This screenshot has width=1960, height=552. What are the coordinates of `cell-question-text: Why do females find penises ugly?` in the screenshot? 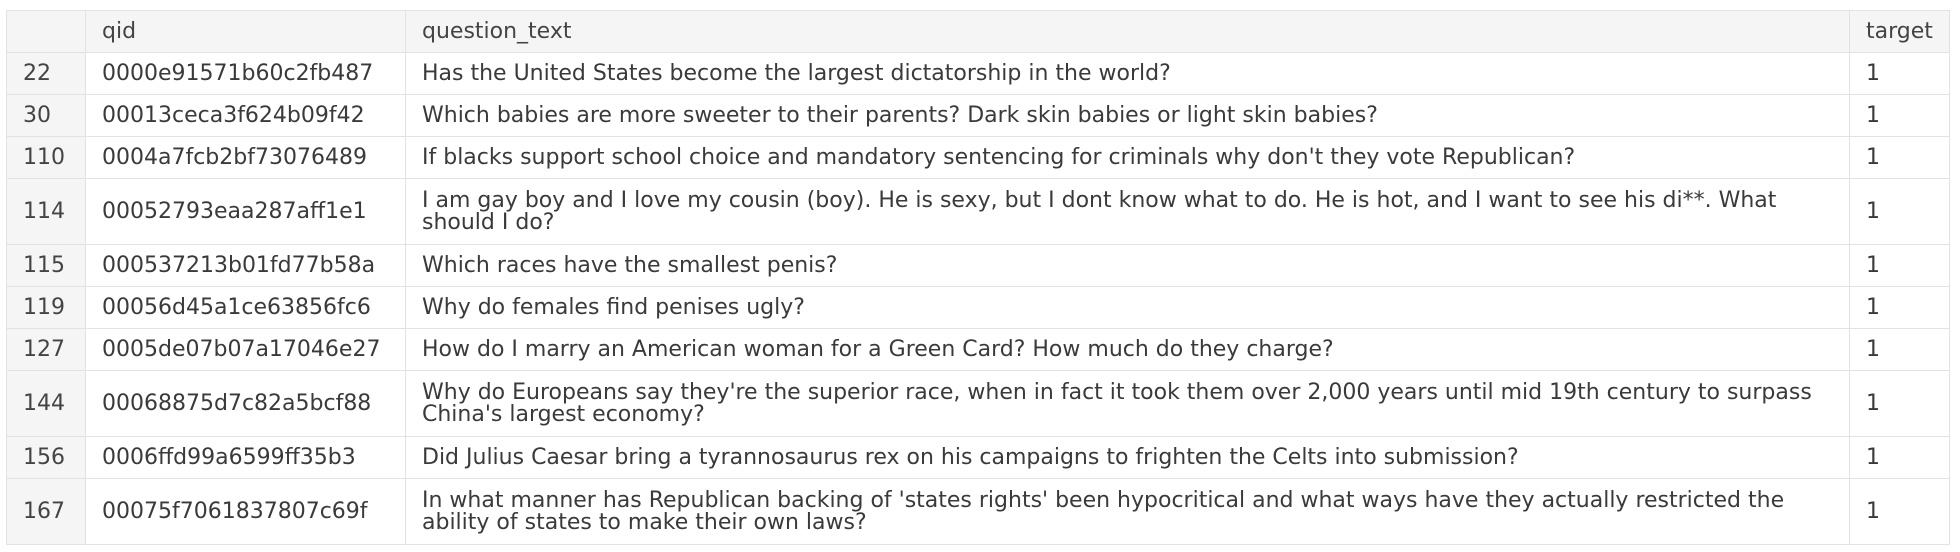 It's located at (1127, 307).